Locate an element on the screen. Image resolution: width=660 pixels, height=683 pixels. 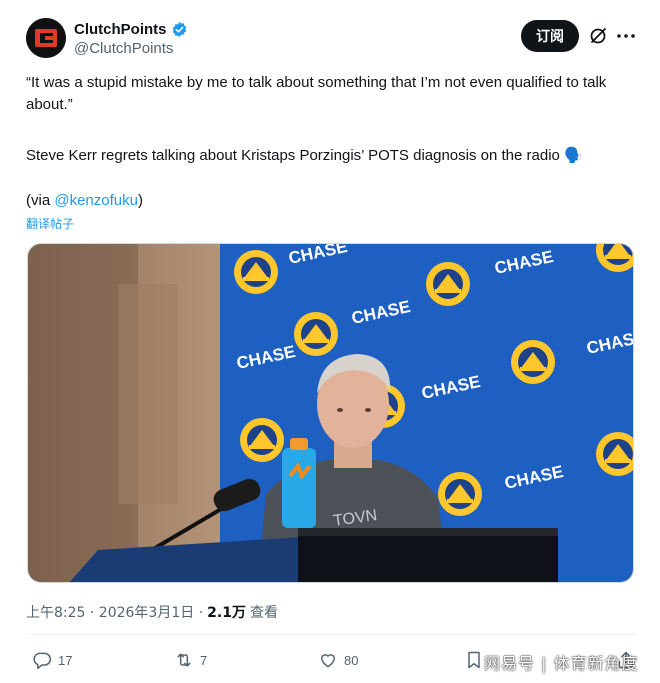
translate-post-link: 翻译帖子 is located at coordinates (50, 223).